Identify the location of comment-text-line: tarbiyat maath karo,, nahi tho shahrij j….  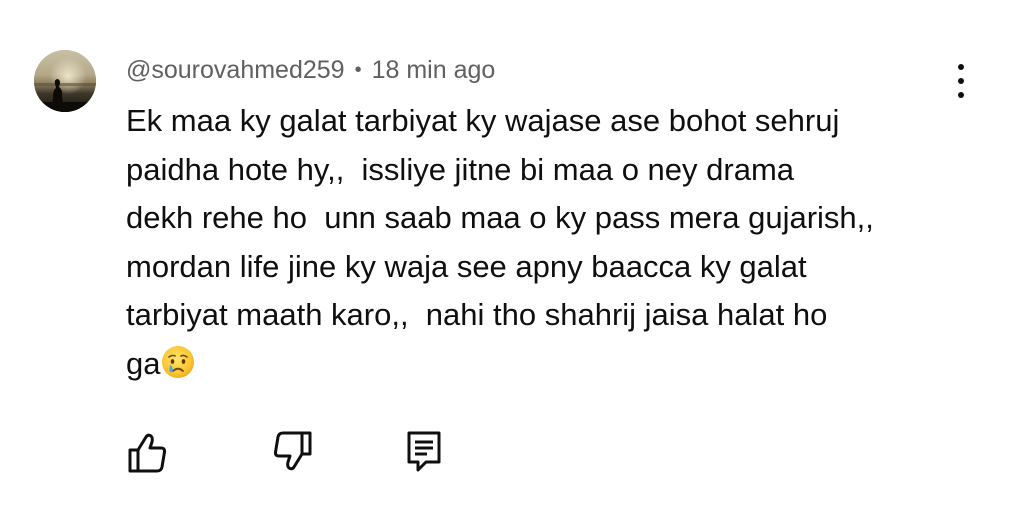
(477, 314).